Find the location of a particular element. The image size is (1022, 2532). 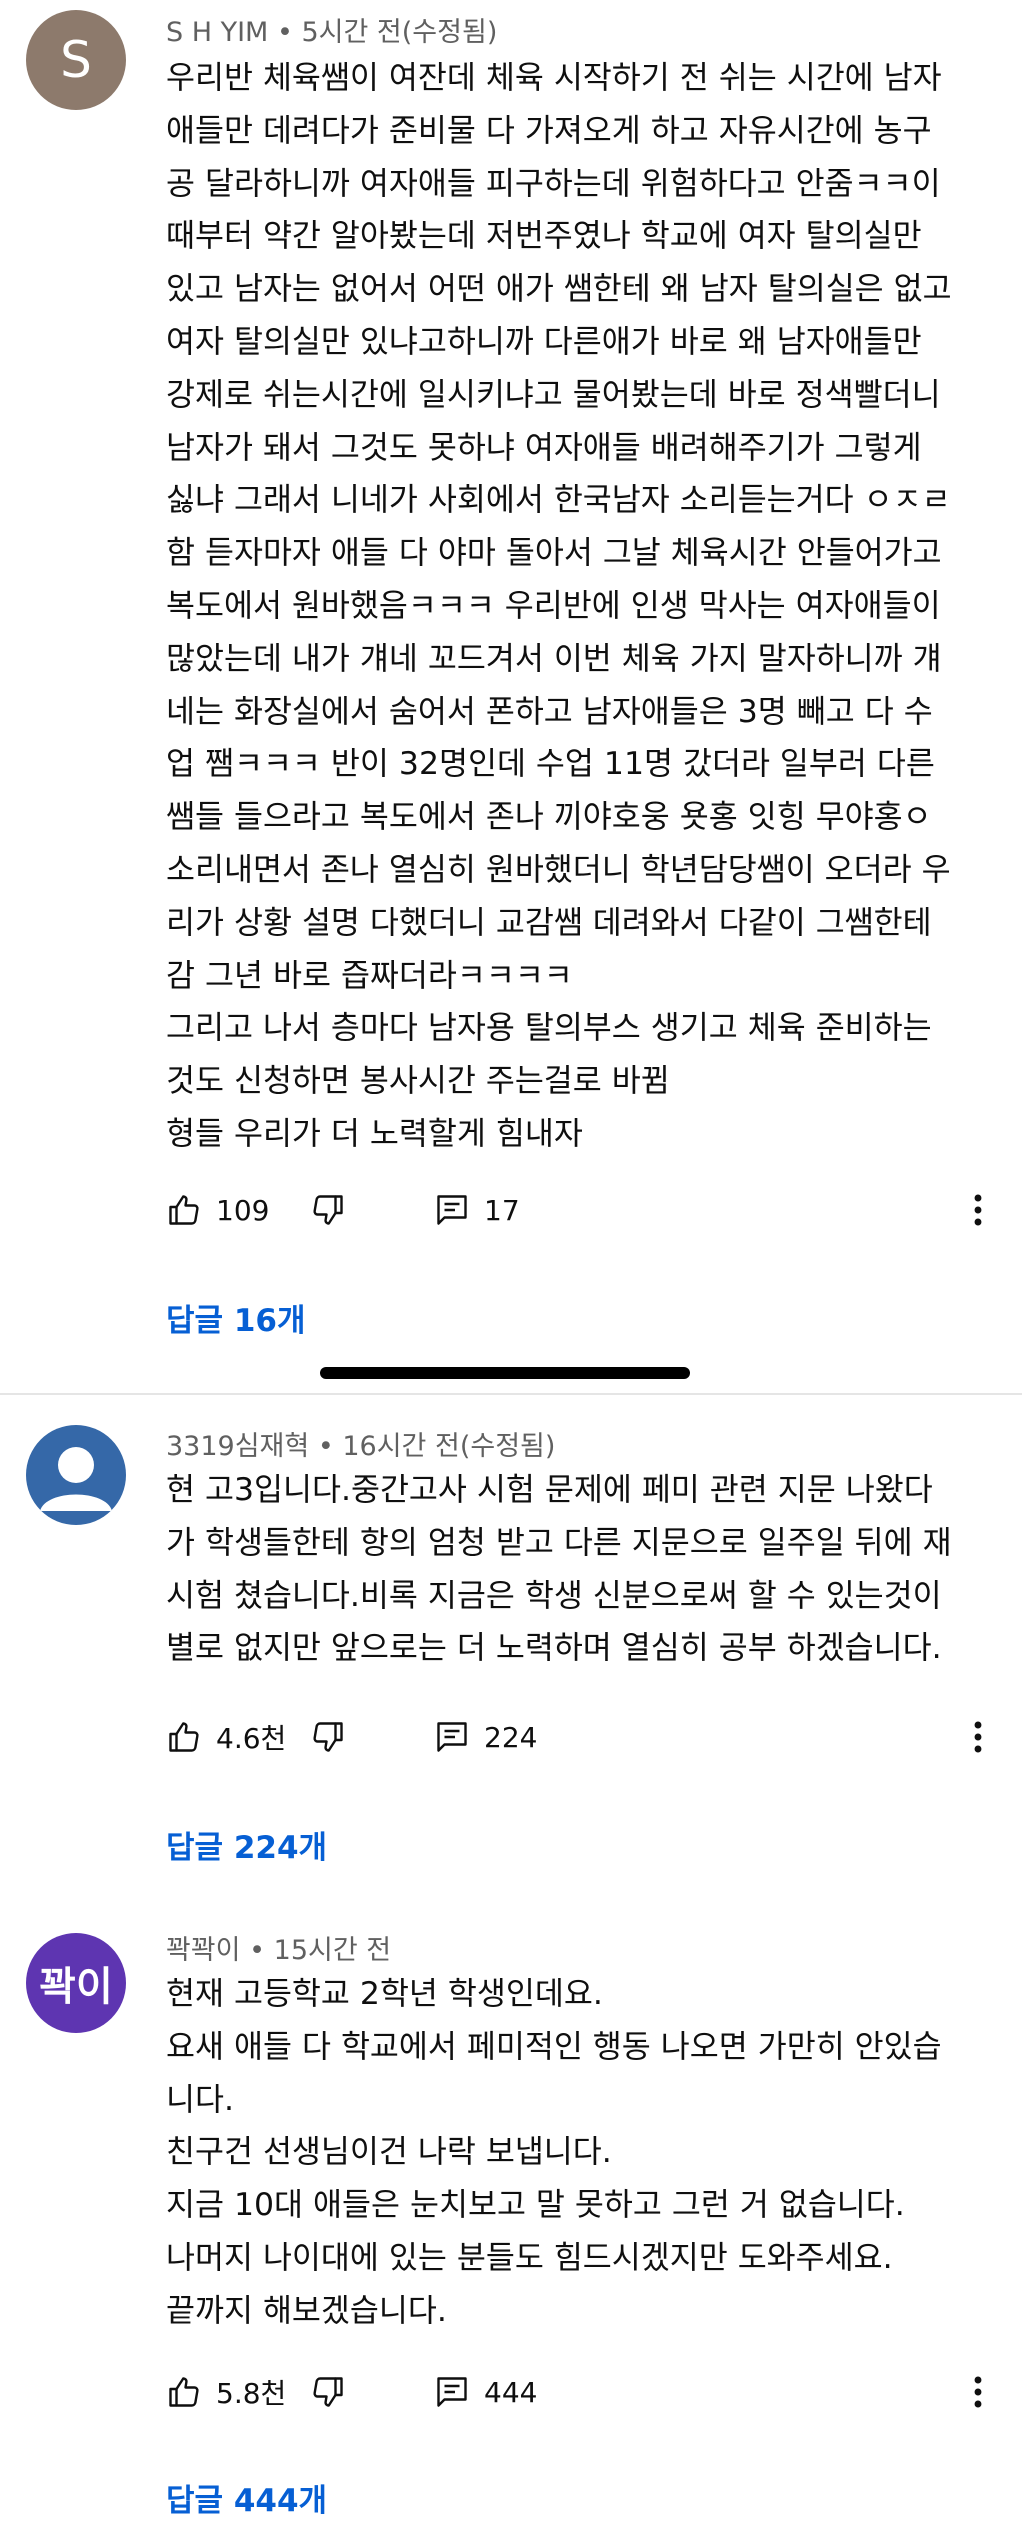

like-button: 109 is located at coordinates (217, 1210).